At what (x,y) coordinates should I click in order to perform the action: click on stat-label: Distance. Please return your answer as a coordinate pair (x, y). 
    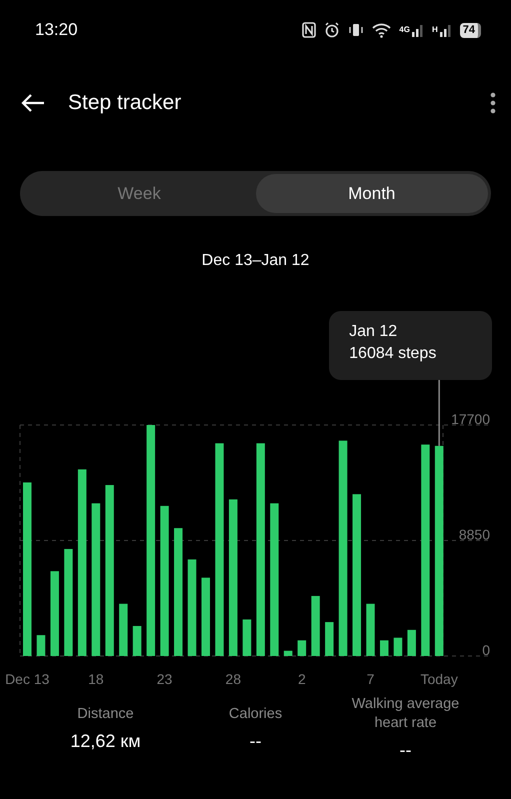
    Looking at the image, I should click on (105, 714).